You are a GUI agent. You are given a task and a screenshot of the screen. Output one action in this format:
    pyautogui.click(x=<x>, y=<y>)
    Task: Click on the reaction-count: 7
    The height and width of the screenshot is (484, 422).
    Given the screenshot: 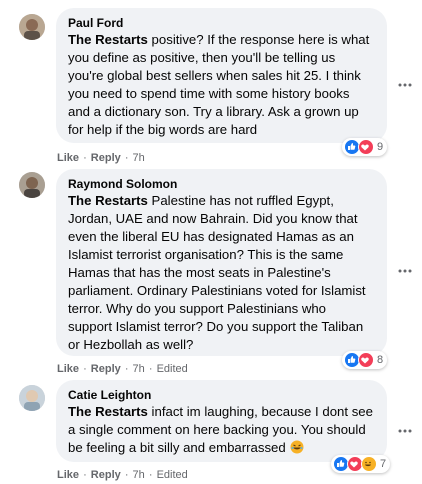 What is the action you would take?
    pyautogui.click(x=383, y=464)
    